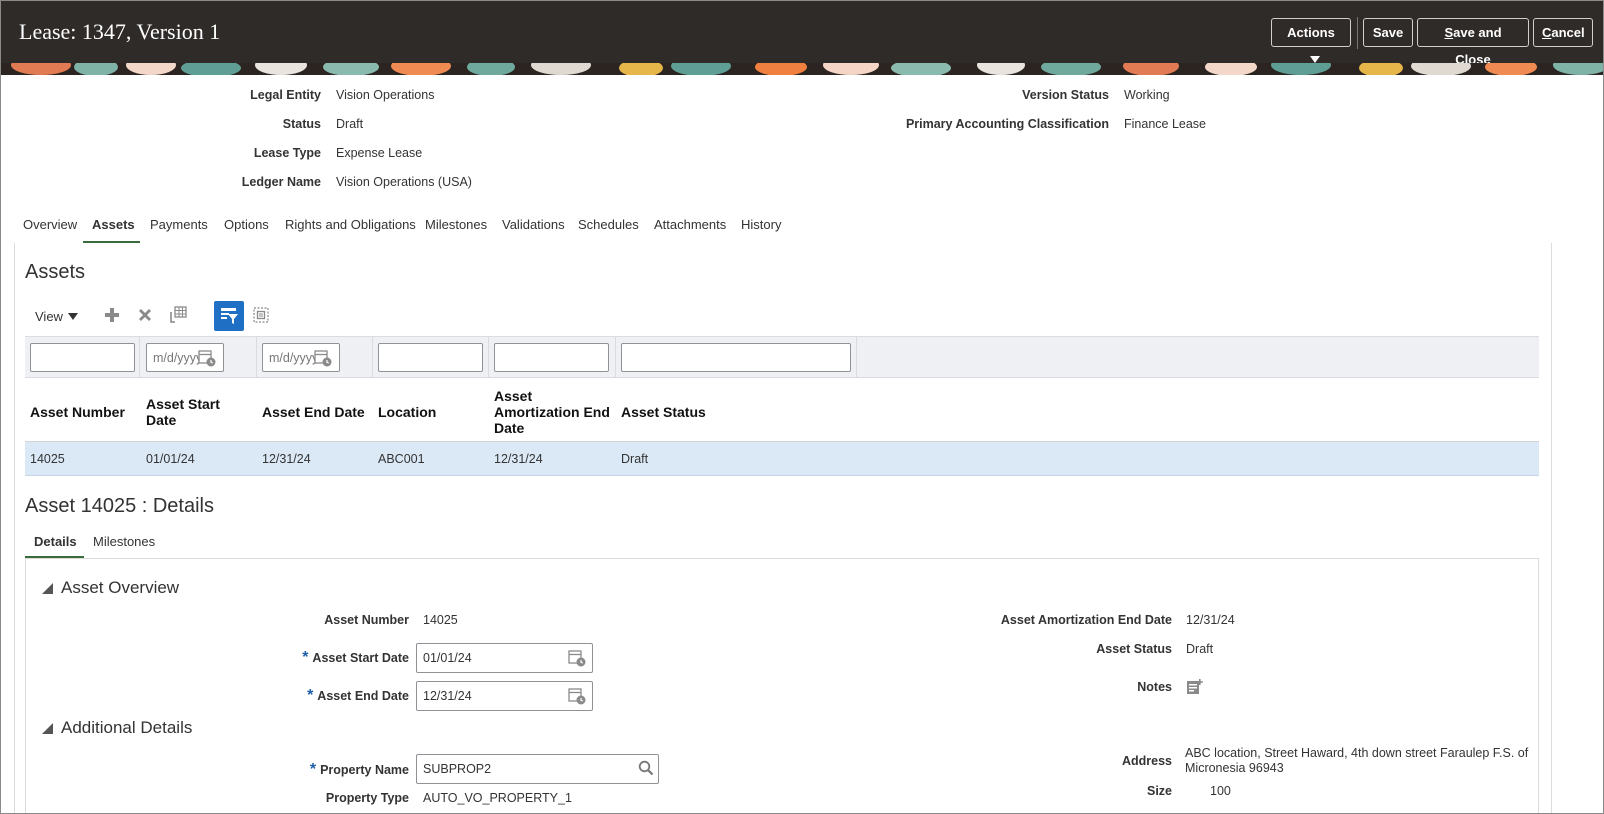  Describe the element at coordinates (50, 224) in the screenshot. I see `tab-overview: Overview` at that location.